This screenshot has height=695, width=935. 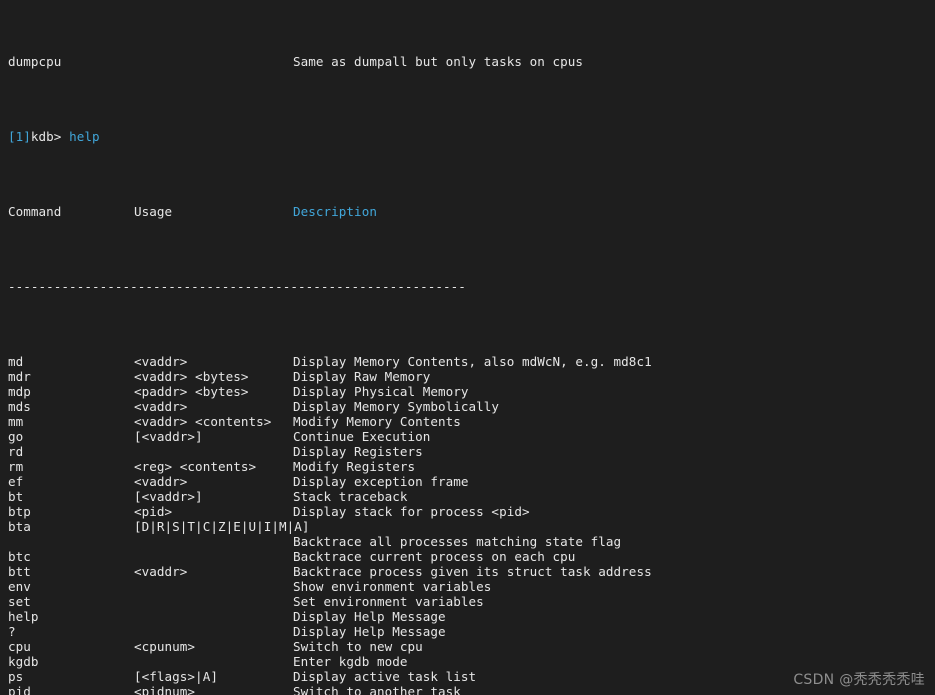 I want to click on description-cell: Display active task list, so click(x=385, y=676).